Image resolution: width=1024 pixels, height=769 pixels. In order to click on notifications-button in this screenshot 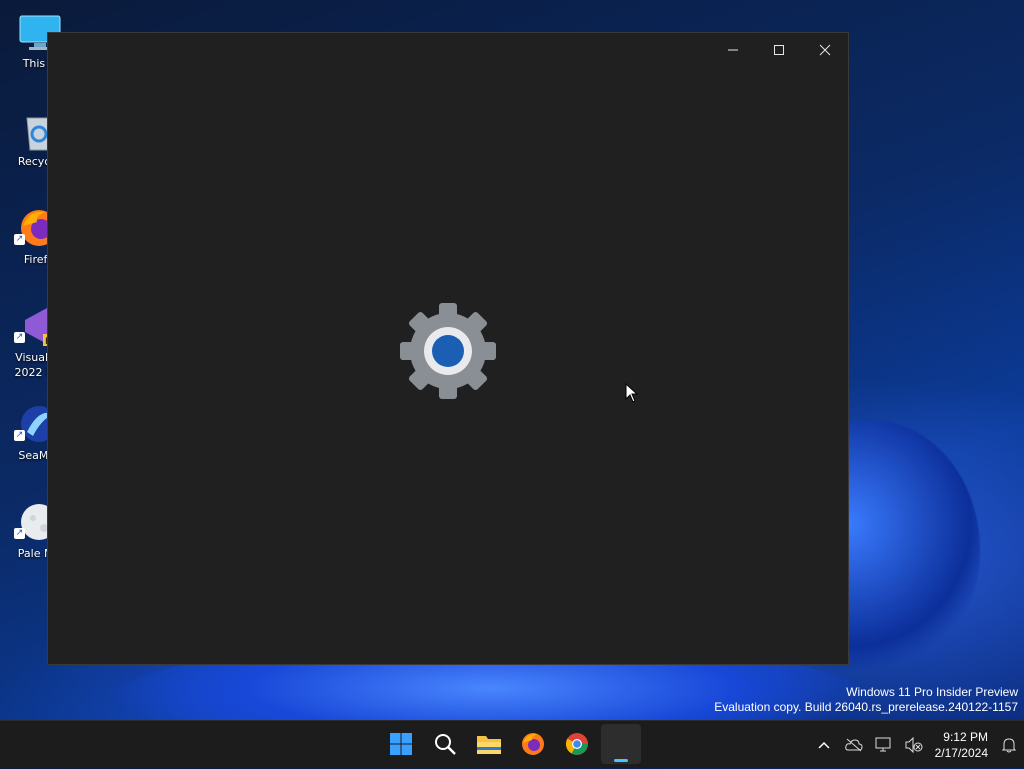, I will do `click(1009, 745)`.